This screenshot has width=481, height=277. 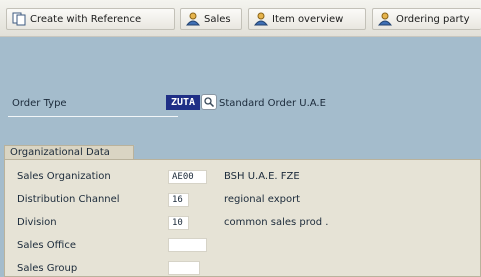 I want to click on division-description: common sales prod ., so click(x=276, y=222).